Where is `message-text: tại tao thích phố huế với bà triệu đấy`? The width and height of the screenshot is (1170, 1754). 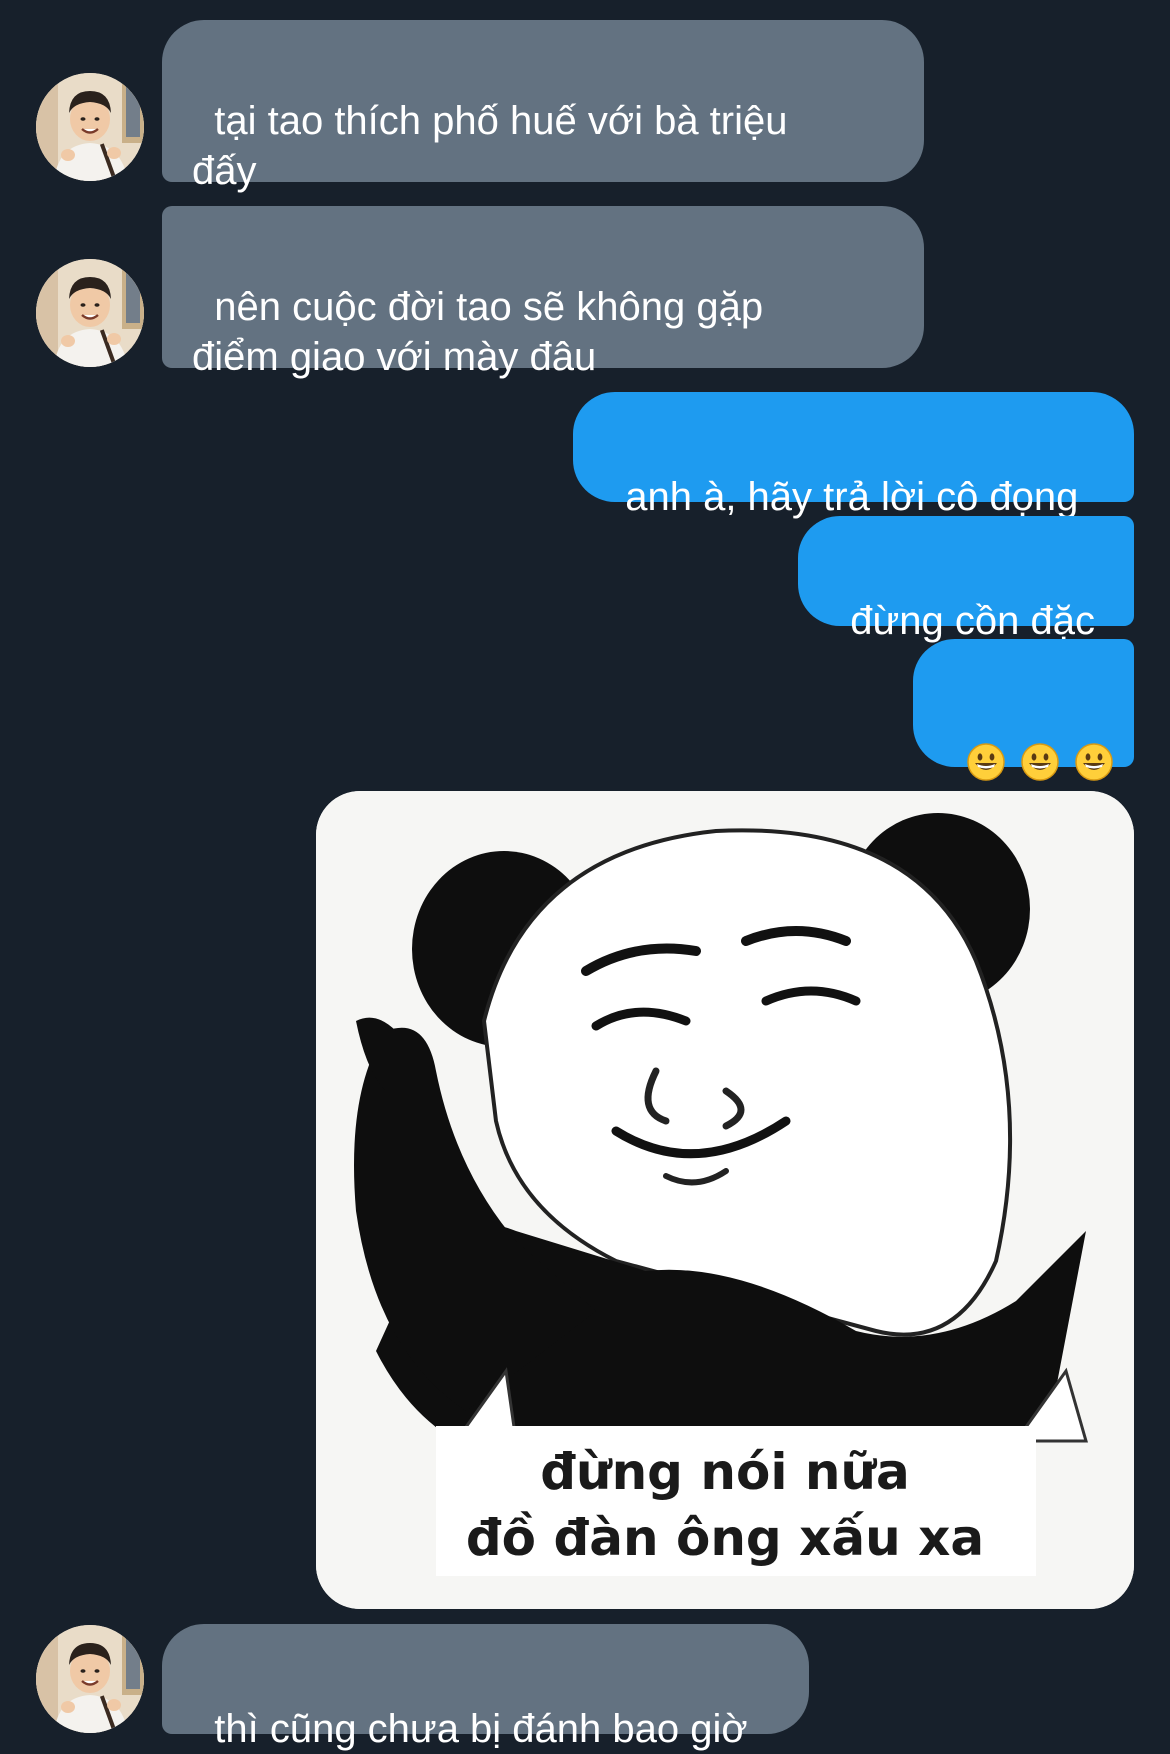
message-text: tại tao thích phố huế với bà triệu đấy is located at coordinates (490, 146).